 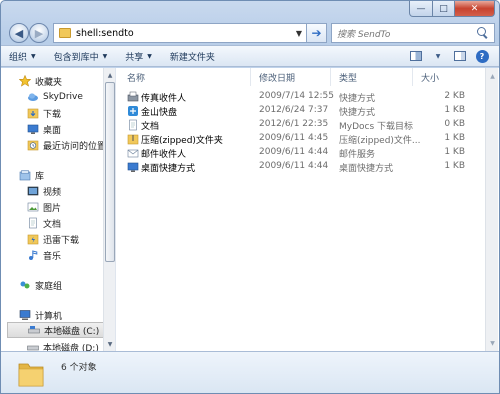 I want to click on back-arrow-icon: ◀, so click(x=19, y=33).